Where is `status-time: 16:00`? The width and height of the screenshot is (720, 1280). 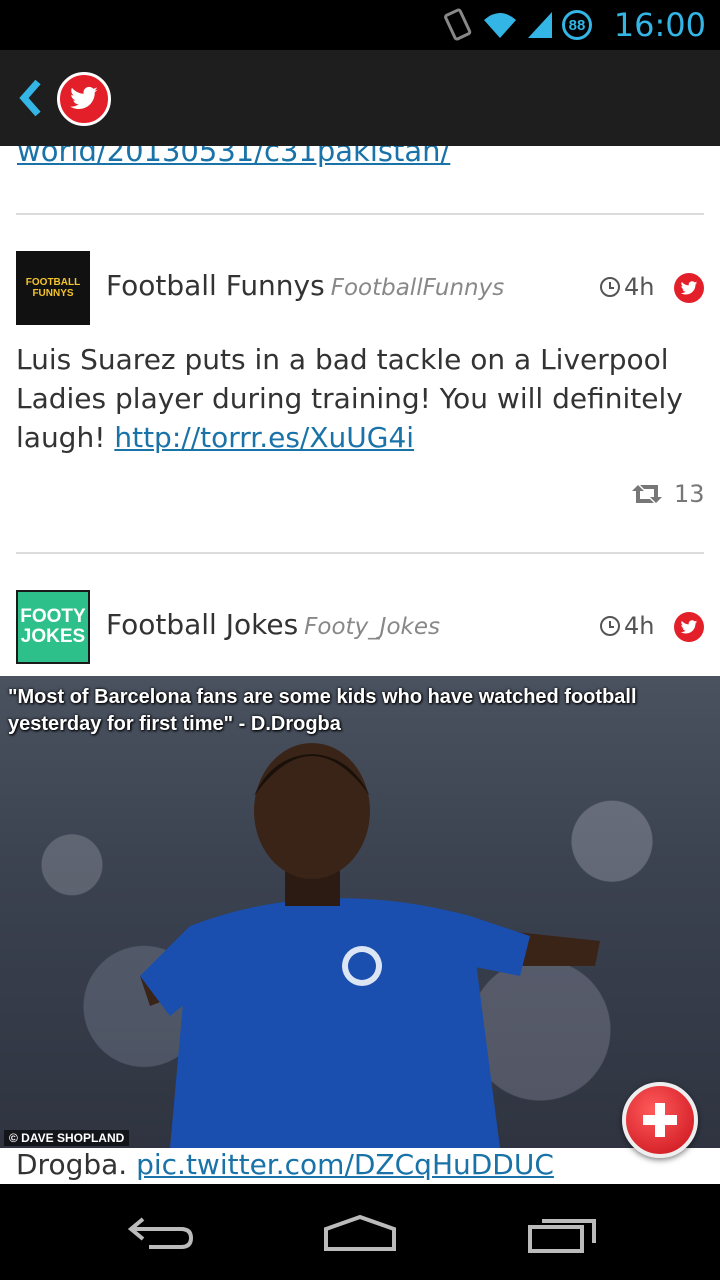
status-time: 16:00 is located at coordinates (659, 25).